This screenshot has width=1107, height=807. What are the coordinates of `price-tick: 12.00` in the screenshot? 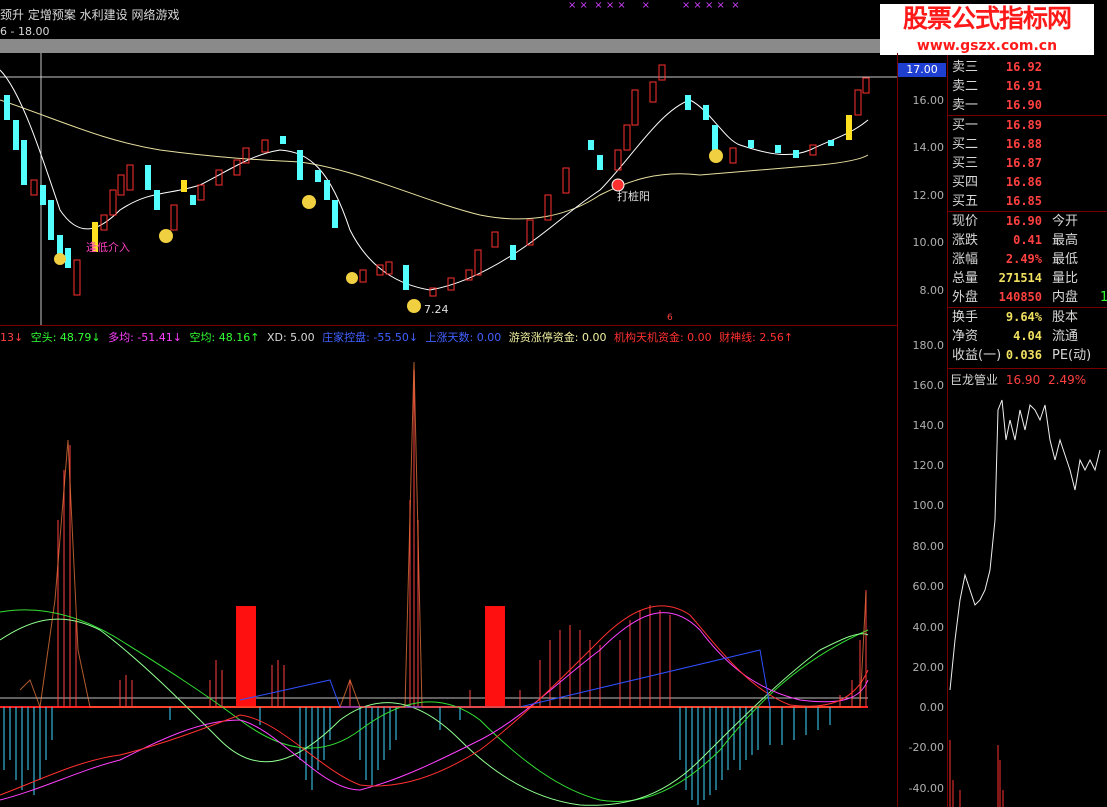 It's located at (928, 195).